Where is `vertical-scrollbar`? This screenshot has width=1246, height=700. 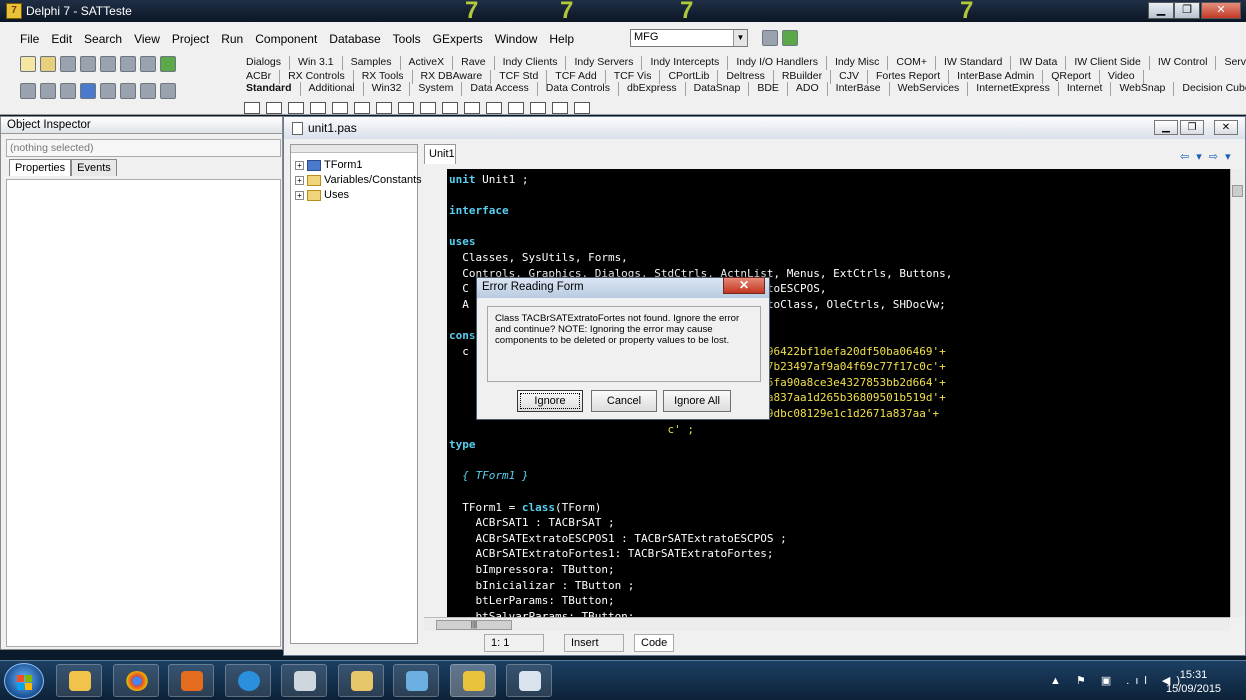
vertical-scrollbar is located at coordinates (1237, 393).